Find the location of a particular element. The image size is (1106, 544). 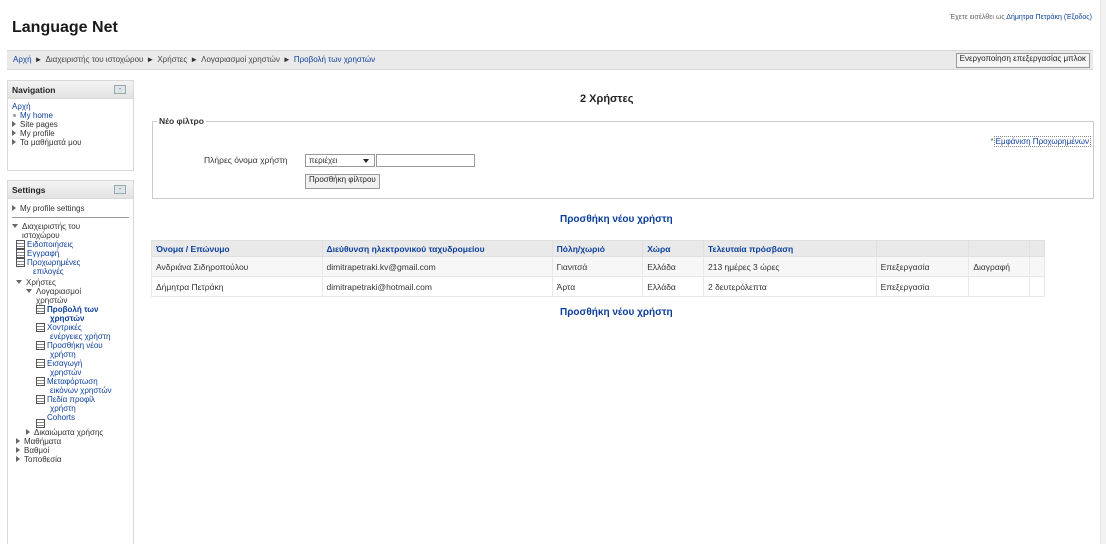

nav-item-label: My home is located at coordinates (36, 115).